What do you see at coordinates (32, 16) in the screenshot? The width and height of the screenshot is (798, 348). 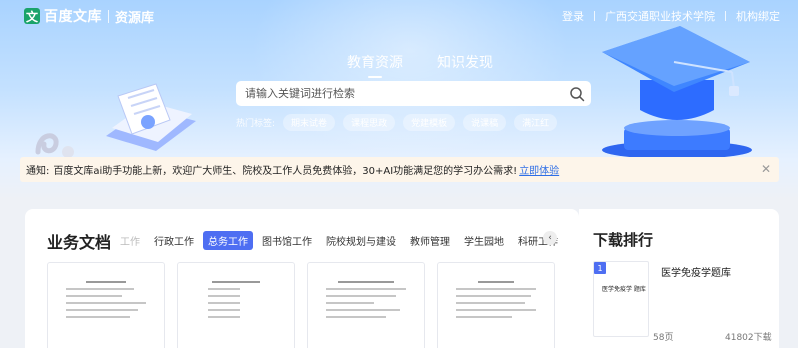 I see `logo-mark-icon: 文` at bounding box center [32, 16].